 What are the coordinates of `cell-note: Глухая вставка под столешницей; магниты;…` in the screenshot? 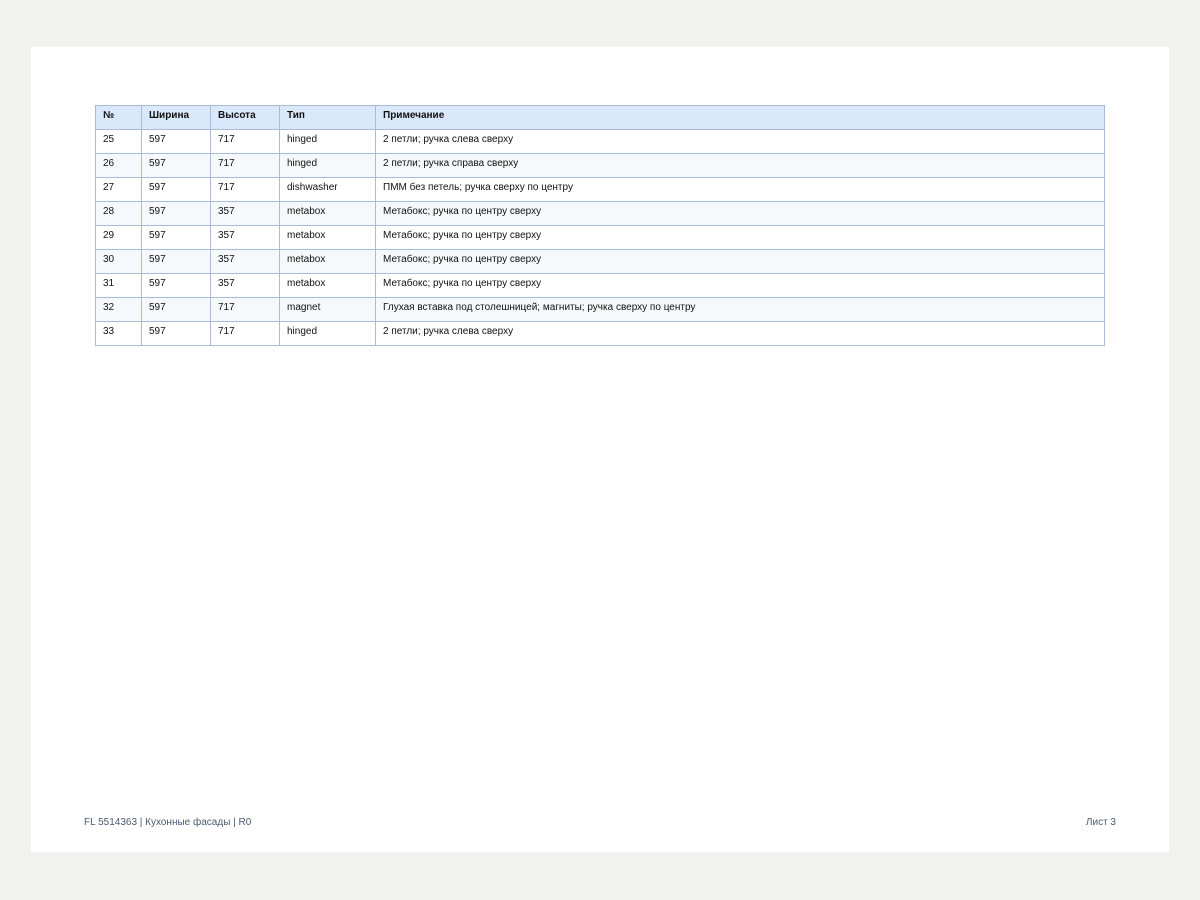 It's located at (740, 309).